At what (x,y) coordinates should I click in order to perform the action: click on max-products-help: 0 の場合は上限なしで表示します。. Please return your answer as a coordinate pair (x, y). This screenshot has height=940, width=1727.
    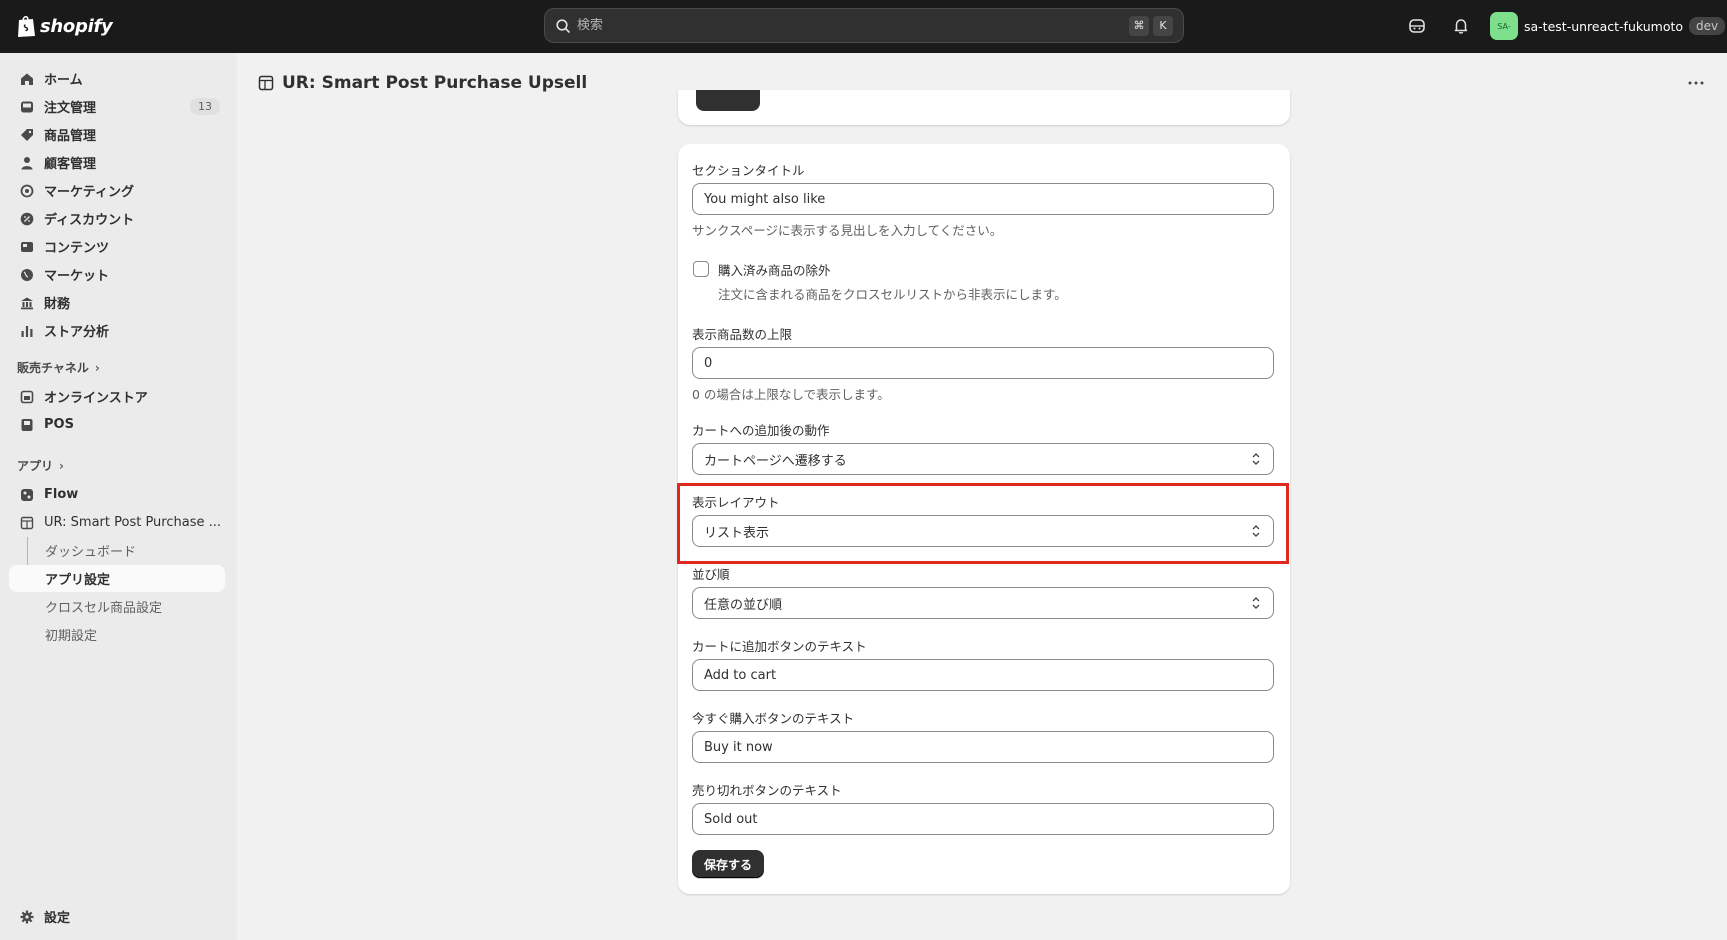
    Looking at the image, I should click on (791, 394).